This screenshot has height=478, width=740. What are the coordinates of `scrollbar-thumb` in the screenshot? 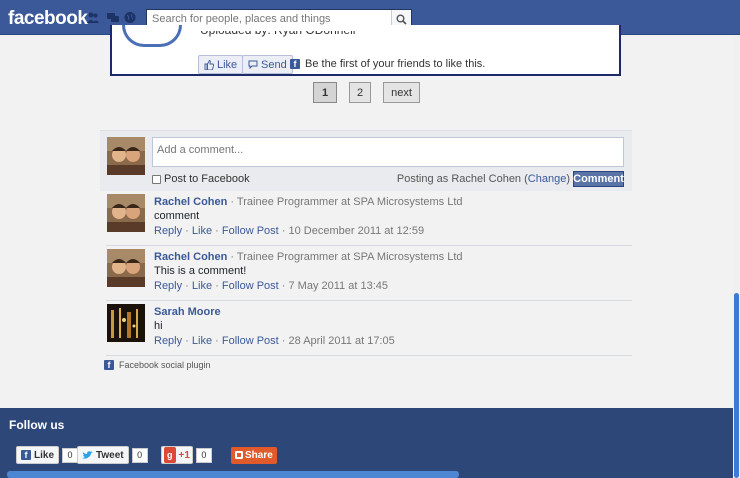 It's located at (736, 385).